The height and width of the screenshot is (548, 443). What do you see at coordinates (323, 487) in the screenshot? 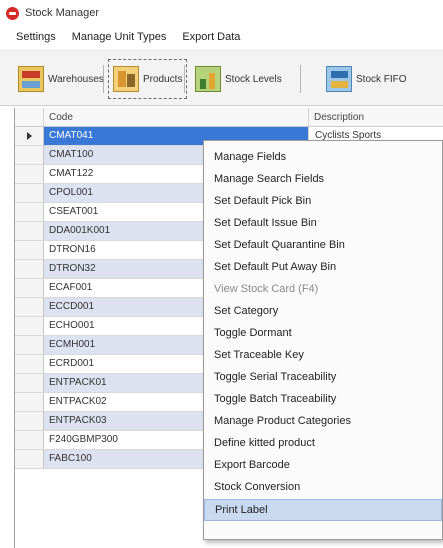
I see `menu-item-stock-conversion: Stock Conversion` at bounding box center [323, 487].